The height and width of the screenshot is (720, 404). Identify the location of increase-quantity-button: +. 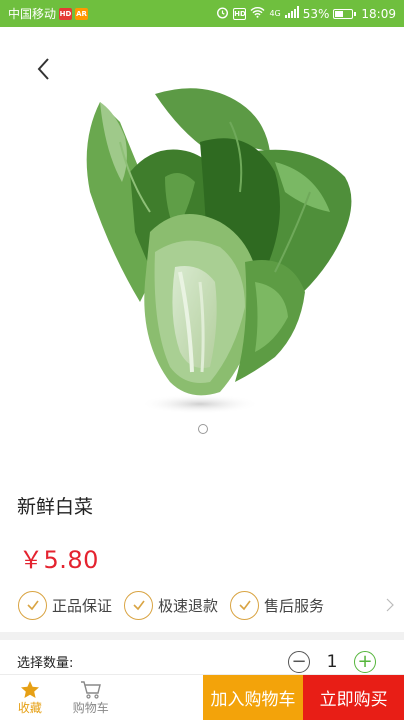
(365, 662).